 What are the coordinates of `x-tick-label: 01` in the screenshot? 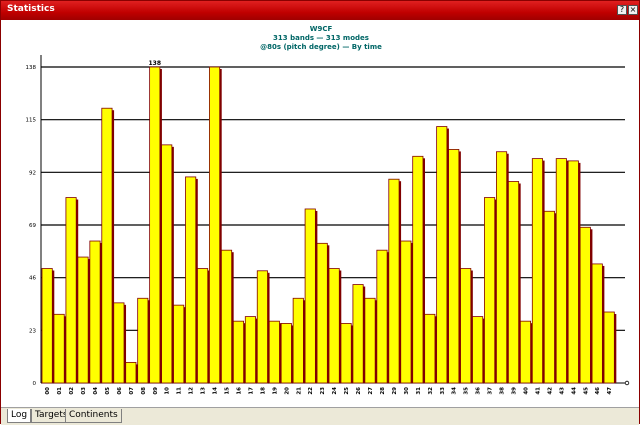 It's located at (60, 391).